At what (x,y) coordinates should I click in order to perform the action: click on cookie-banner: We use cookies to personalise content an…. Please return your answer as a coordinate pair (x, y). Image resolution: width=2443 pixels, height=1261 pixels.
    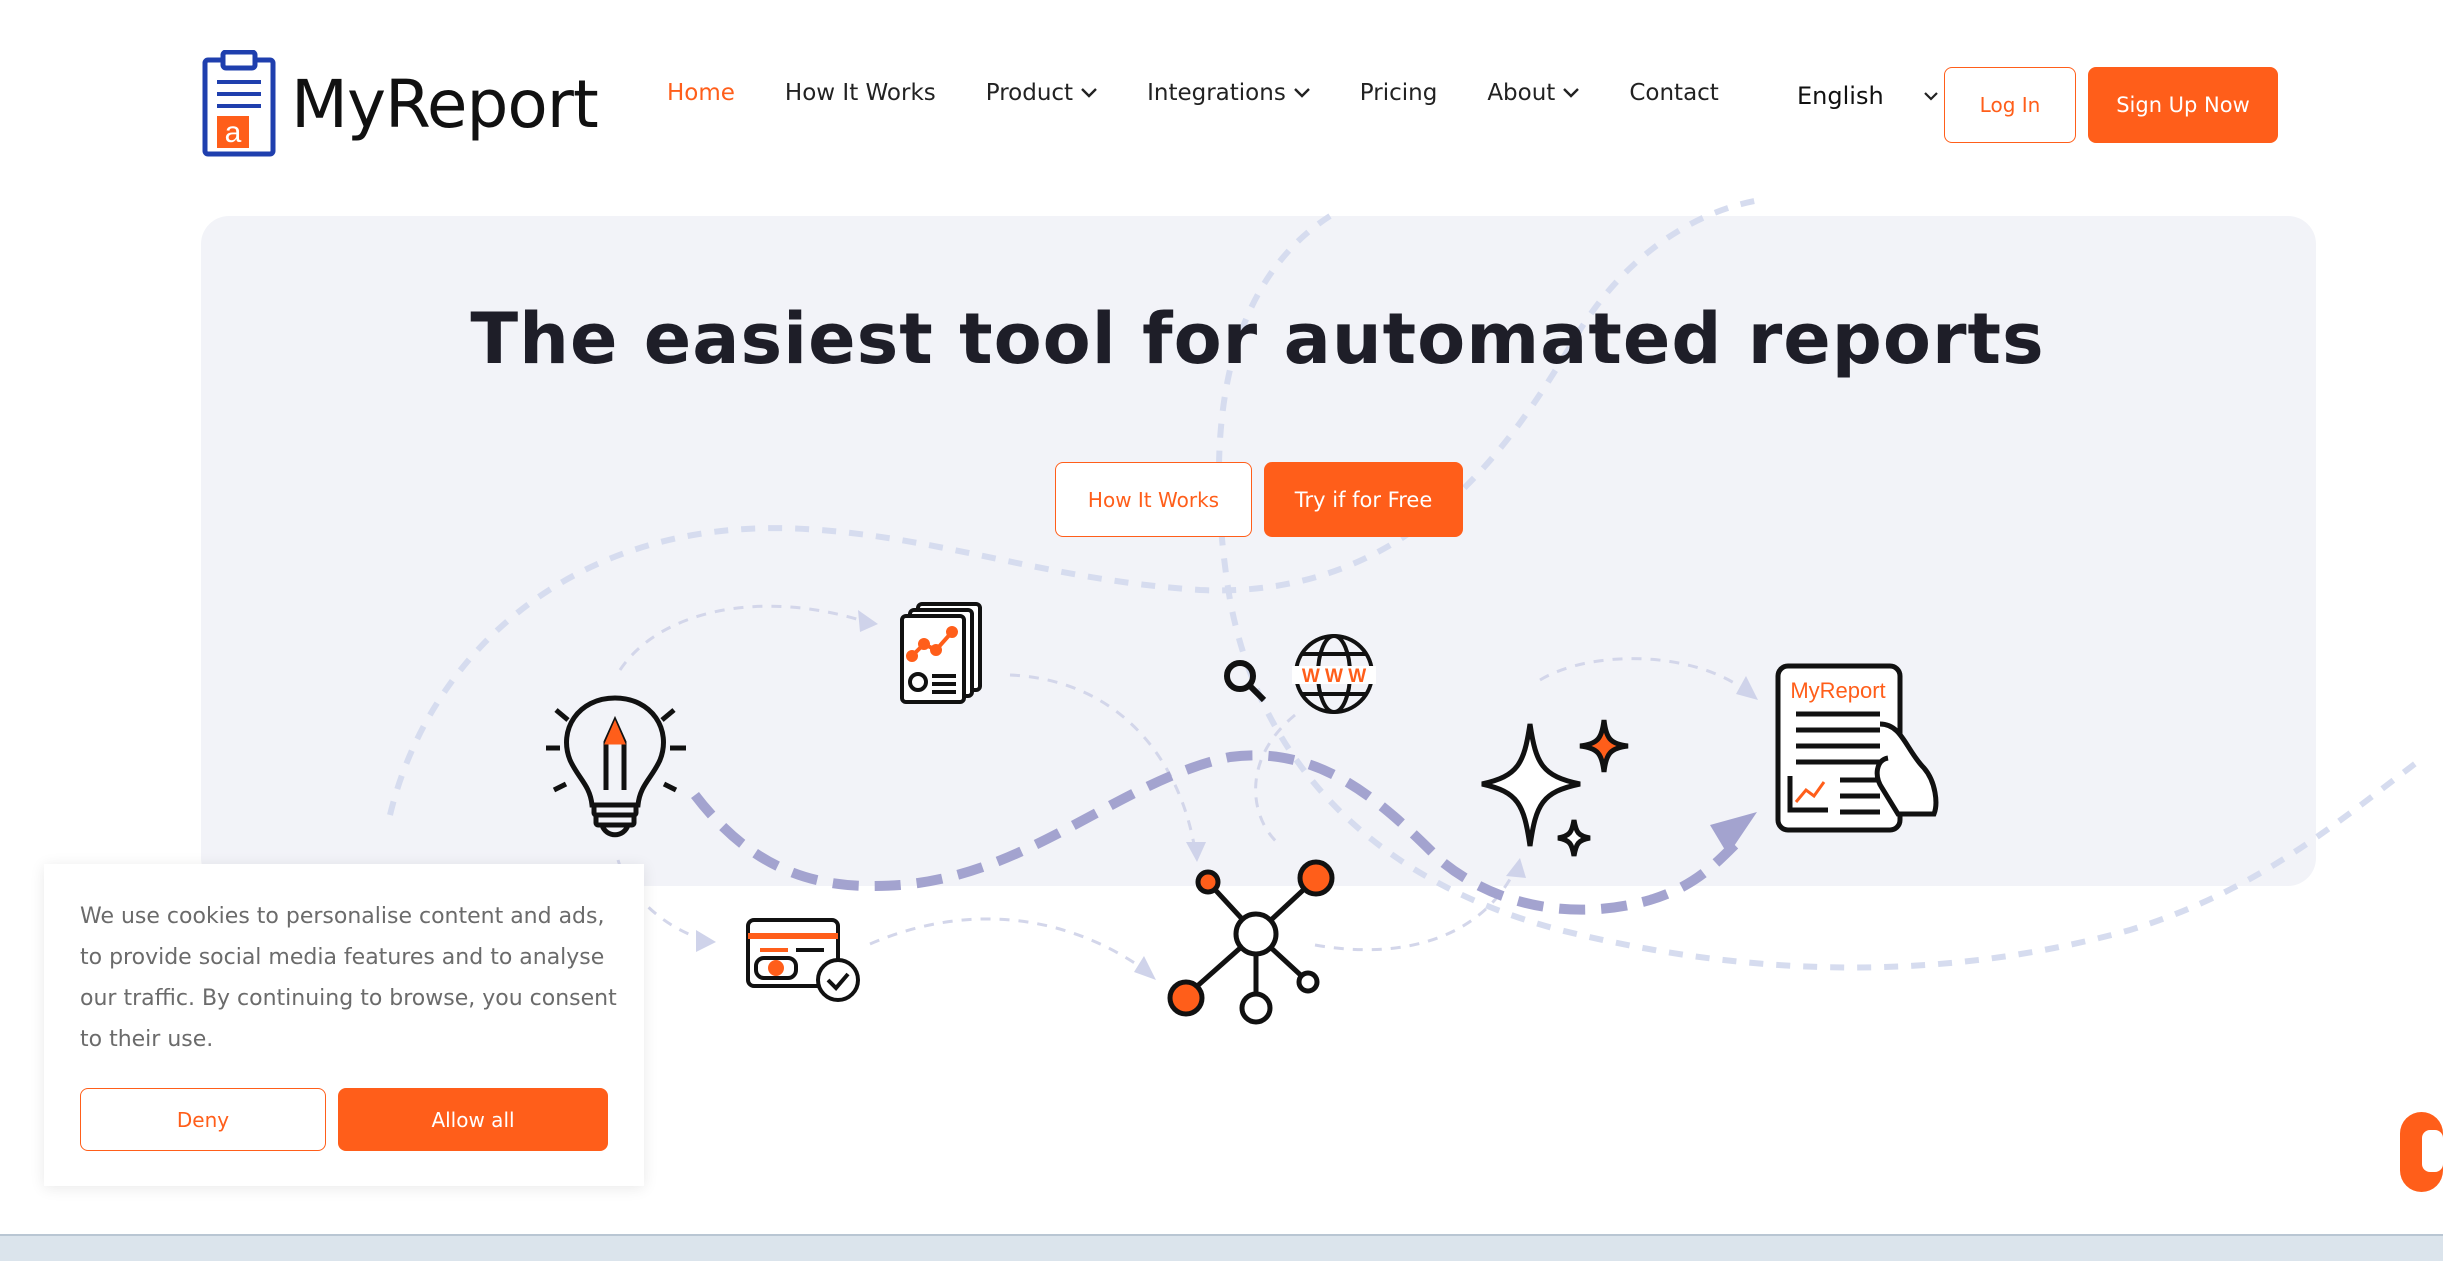
    Looking at the image, I should click on (344, 1025).